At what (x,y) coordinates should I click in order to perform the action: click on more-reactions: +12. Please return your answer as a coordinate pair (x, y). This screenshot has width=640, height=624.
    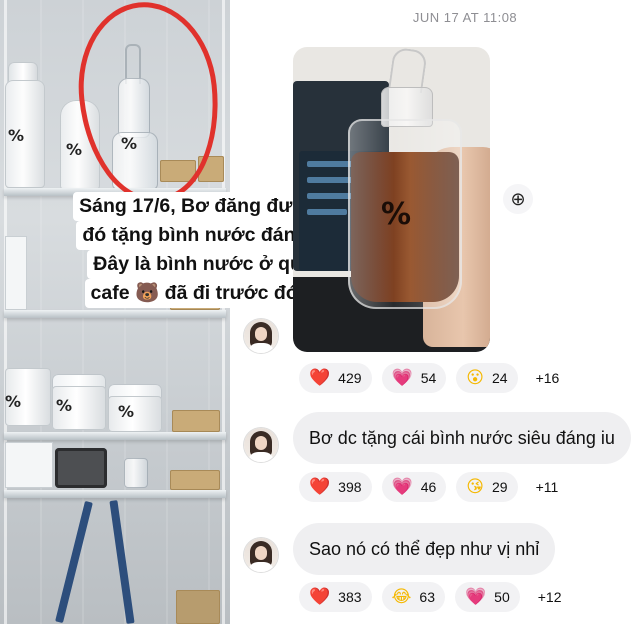
    Looking at the image, I should click on (550, 597).